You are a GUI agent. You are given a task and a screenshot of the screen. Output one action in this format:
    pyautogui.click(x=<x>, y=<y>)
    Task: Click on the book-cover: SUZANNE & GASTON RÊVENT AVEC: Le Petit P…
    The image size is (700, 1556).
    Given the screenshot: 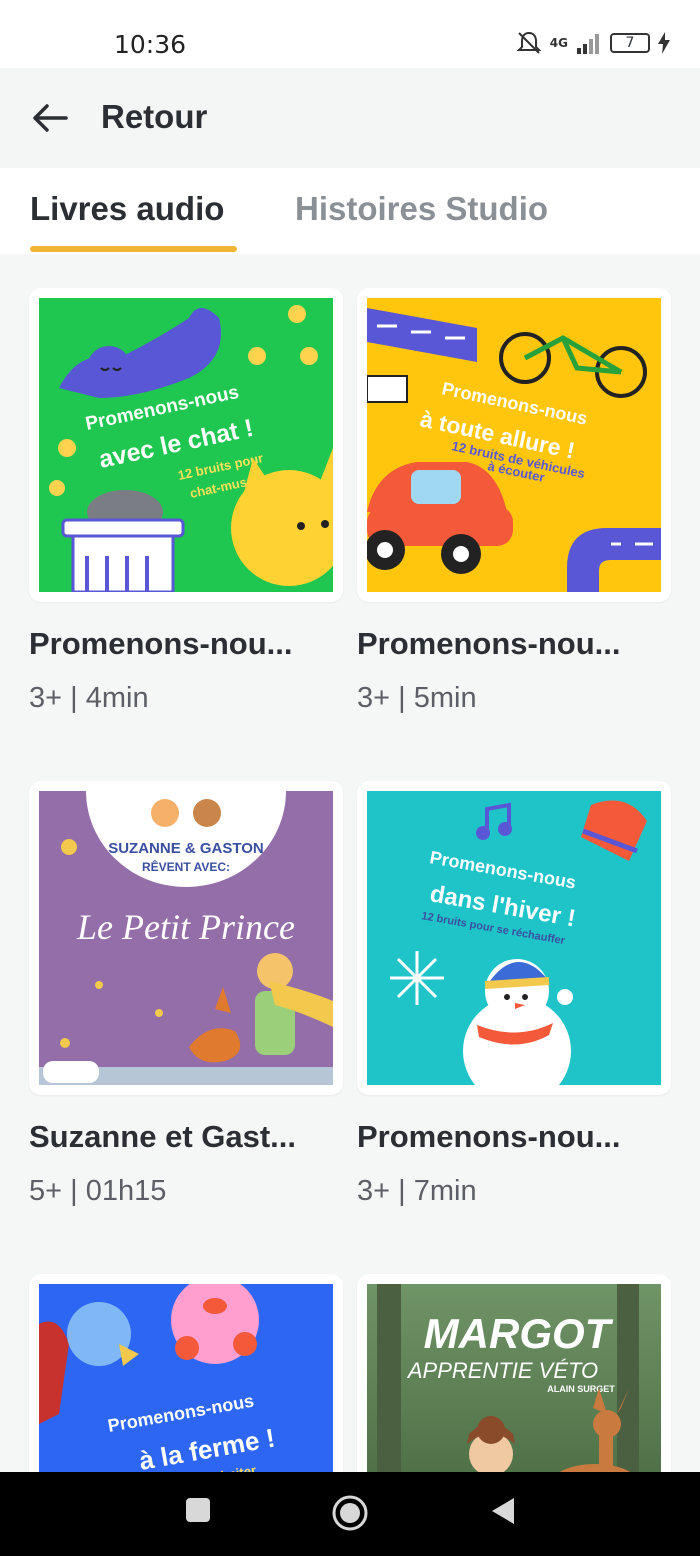 What is the action you would take?
    pyautogui.click(x=186, y=938)
    